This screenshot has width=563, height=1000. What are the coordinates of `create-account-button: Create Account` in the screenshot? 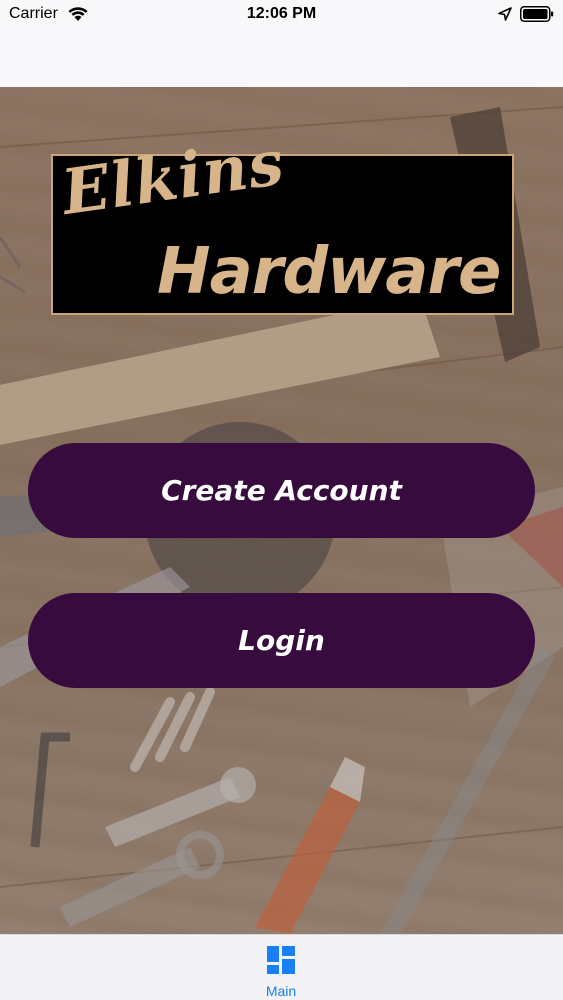 It's located at (281, 490).